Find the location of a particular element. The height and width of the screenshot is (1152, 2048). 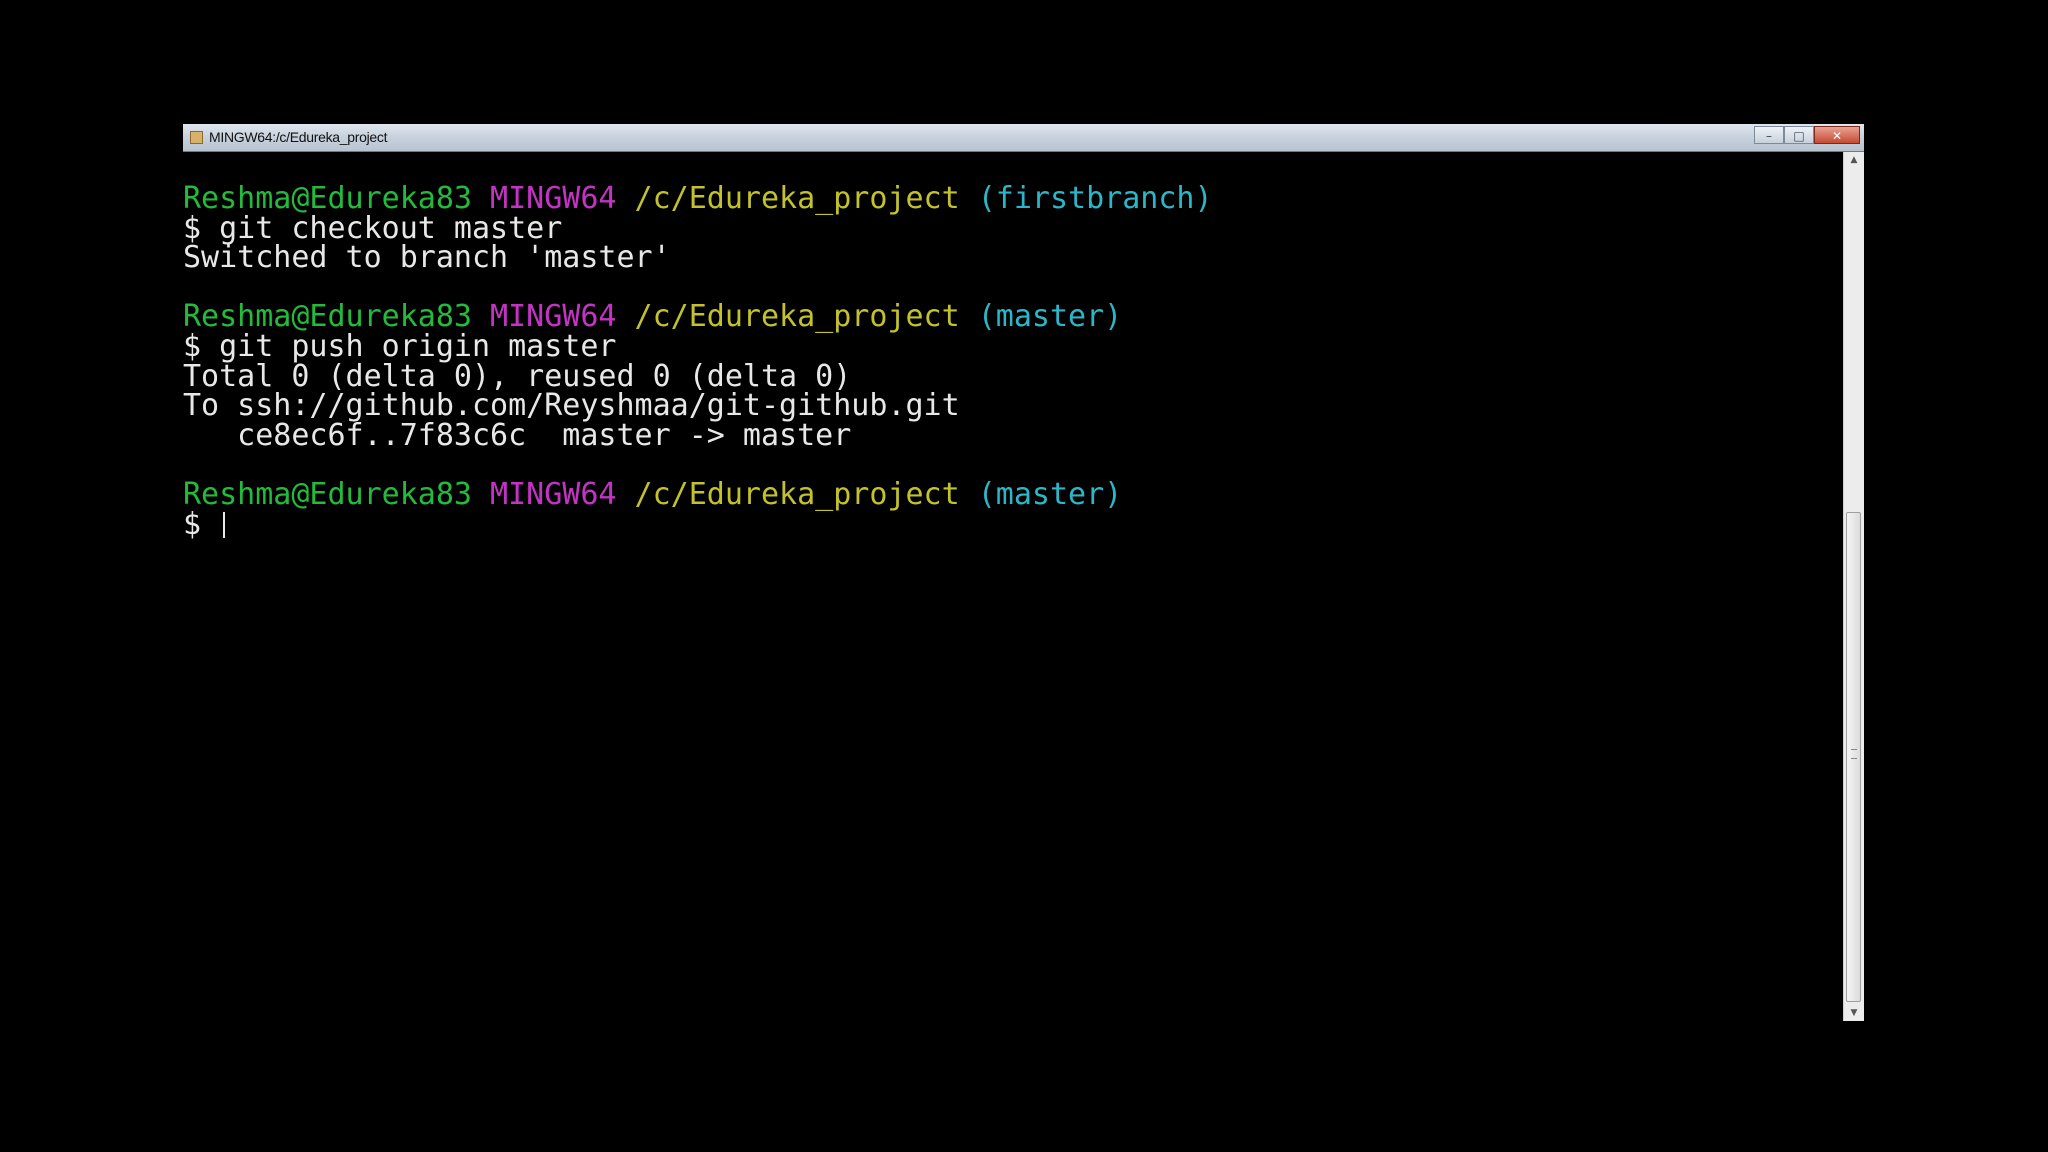

output-text: ce8ec6f..7f83c6c master -> master is located at coordinates (517, 435).